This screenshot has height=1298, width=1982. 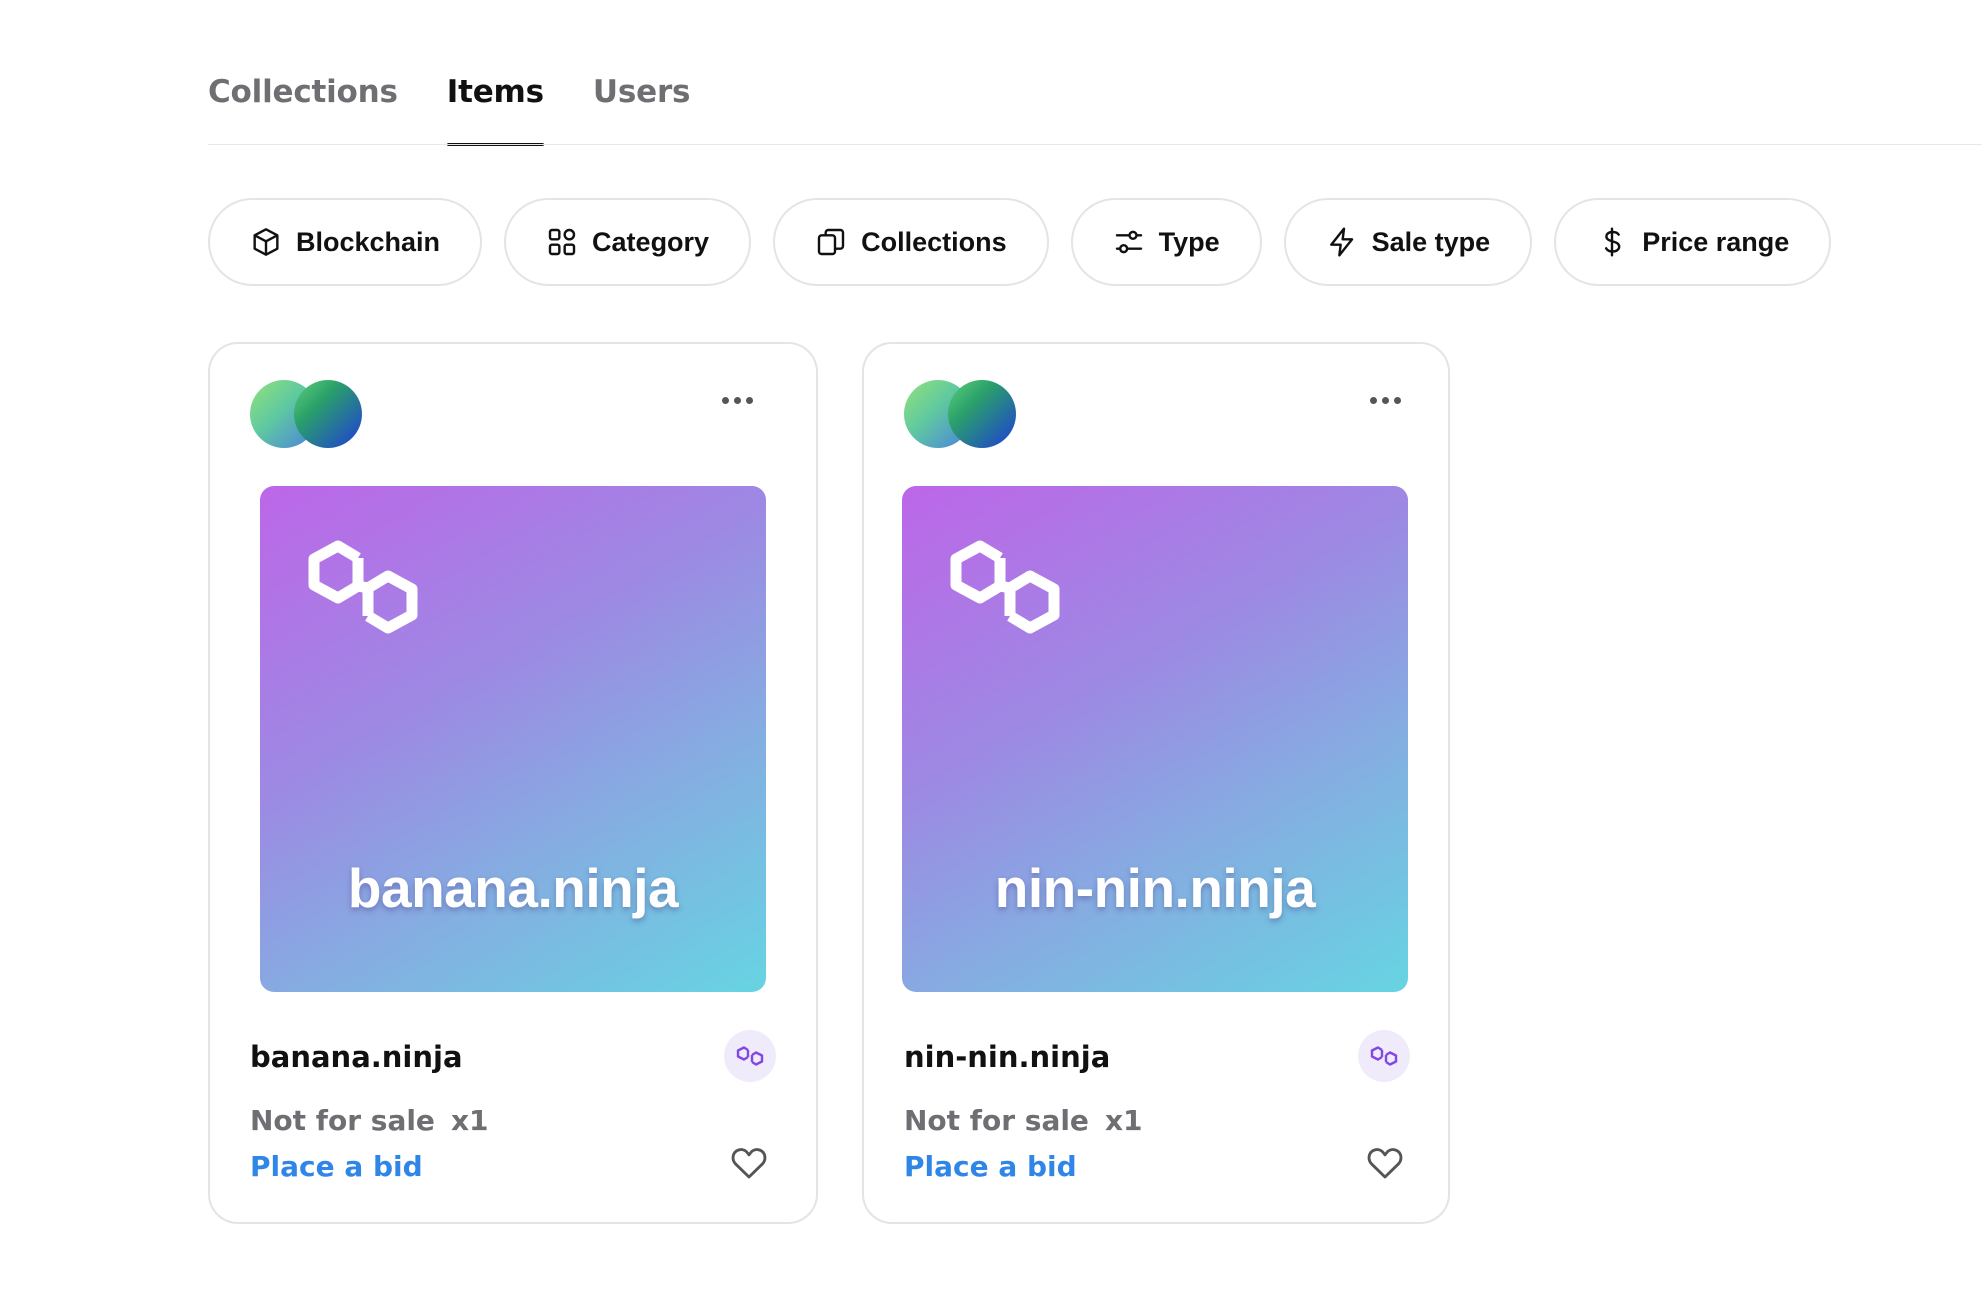 What do you see at coordinates (303, 102) in the screenshot?
I see `tab-collections: Collections` at bounding box center [303, 102].